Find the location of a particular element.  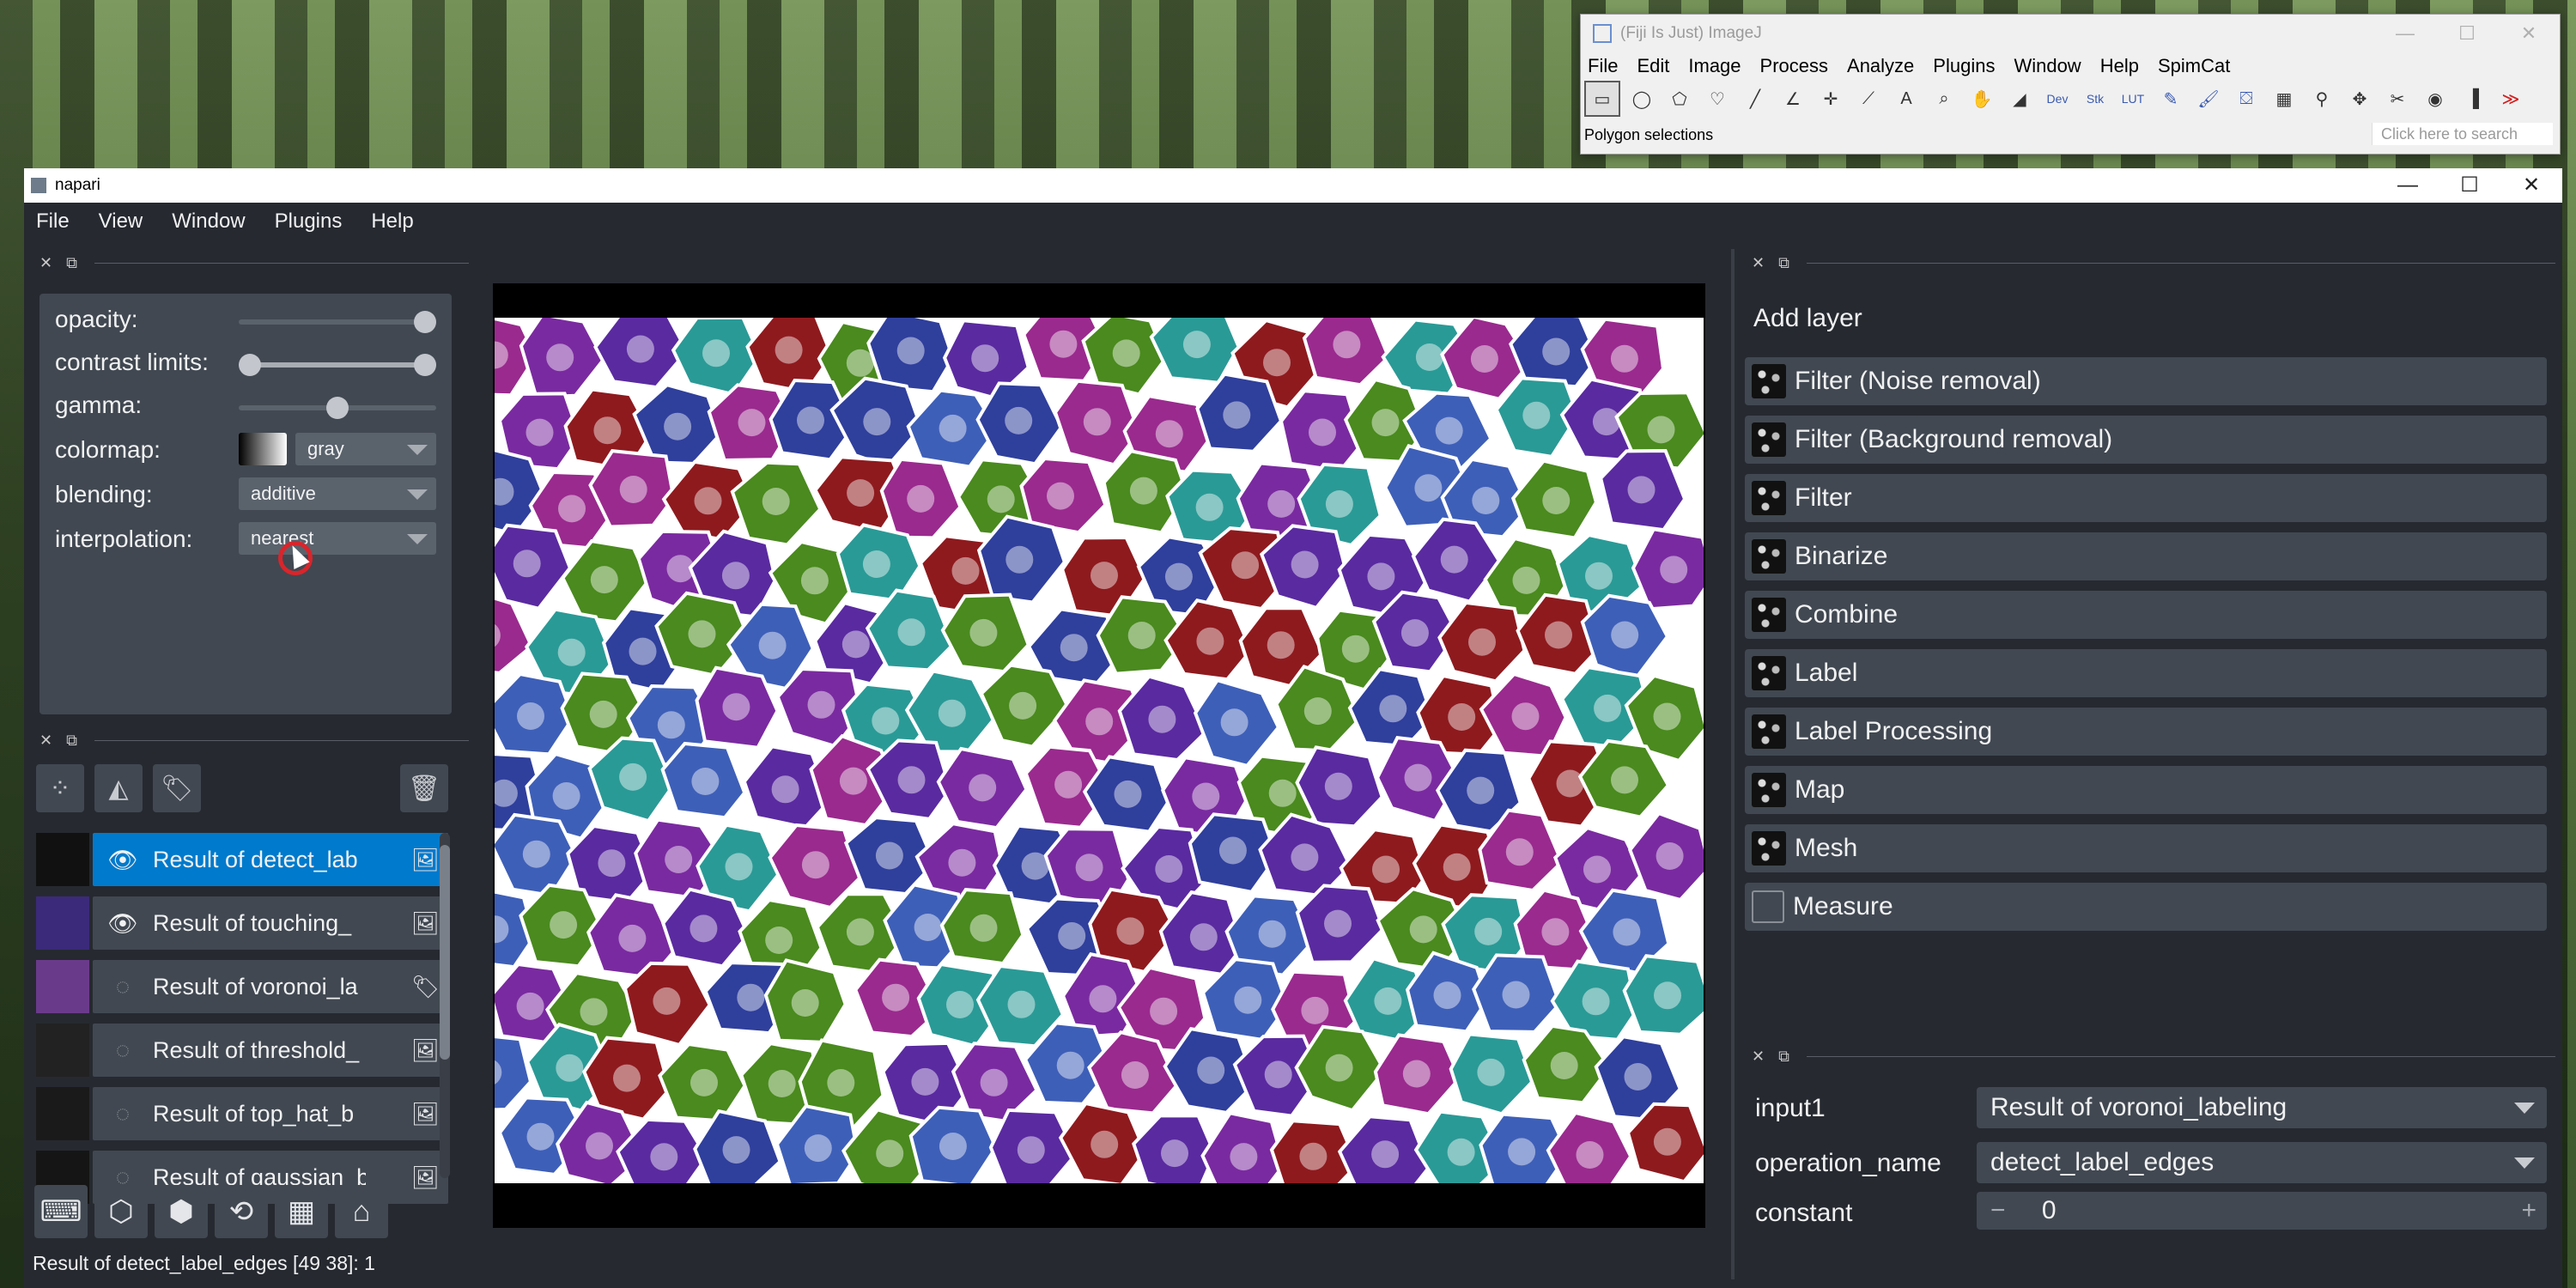

close-button: ✕ is located at coordinates (2531, 186).